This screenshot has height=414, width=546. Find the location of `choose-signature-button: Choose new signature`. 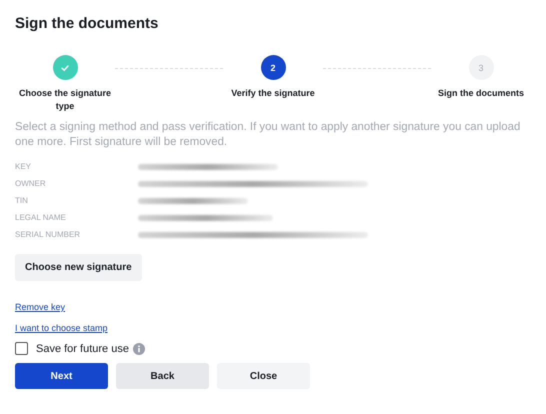

choose-signature-button: Choose new signature is located at coordinates (78, 267).